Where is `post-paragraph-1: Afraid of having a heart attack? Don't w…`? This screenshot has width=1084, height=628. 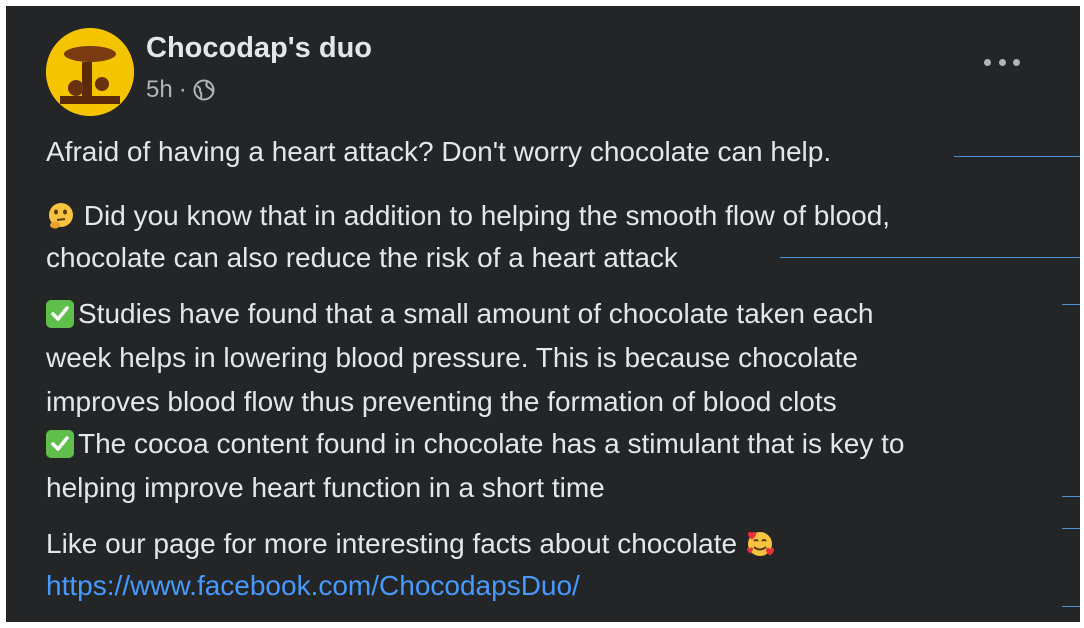 post-paragraph-1: Afraid of having a heart attack? Don't w… is located at coordinates (439, 151).